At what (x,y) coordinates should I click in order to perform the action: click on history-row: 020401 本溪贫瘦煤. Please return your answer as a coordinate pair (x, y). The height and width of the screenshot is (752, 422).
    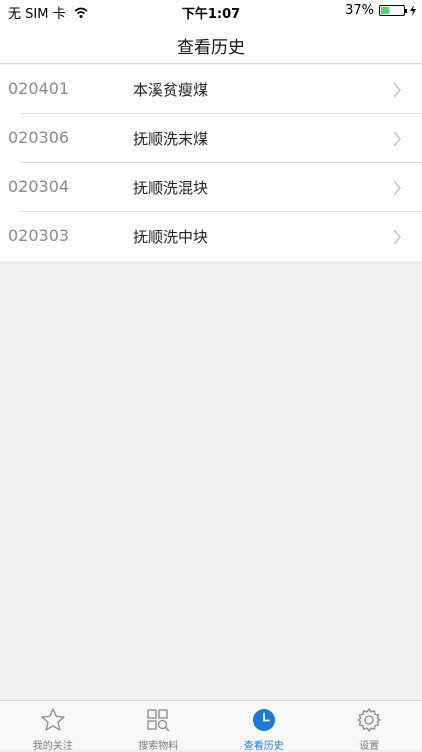
    Looking at the image, I should click on (211, 89).